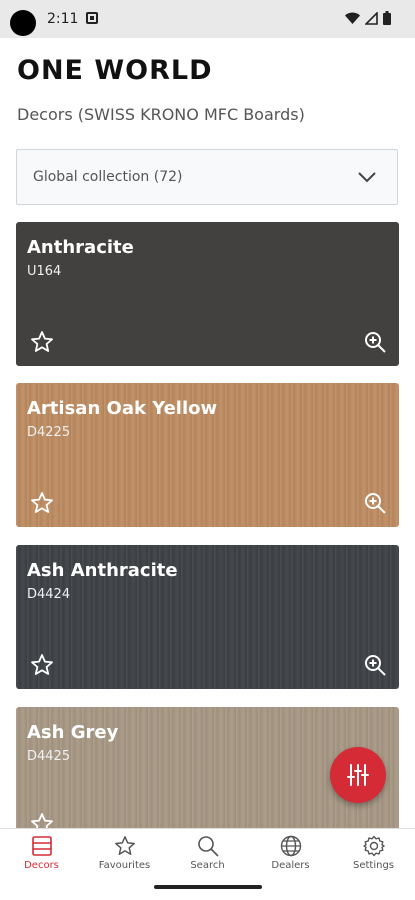  Describe the element at coordinates (41, 846) in the screenshot. I see `decors-icon` at that location.